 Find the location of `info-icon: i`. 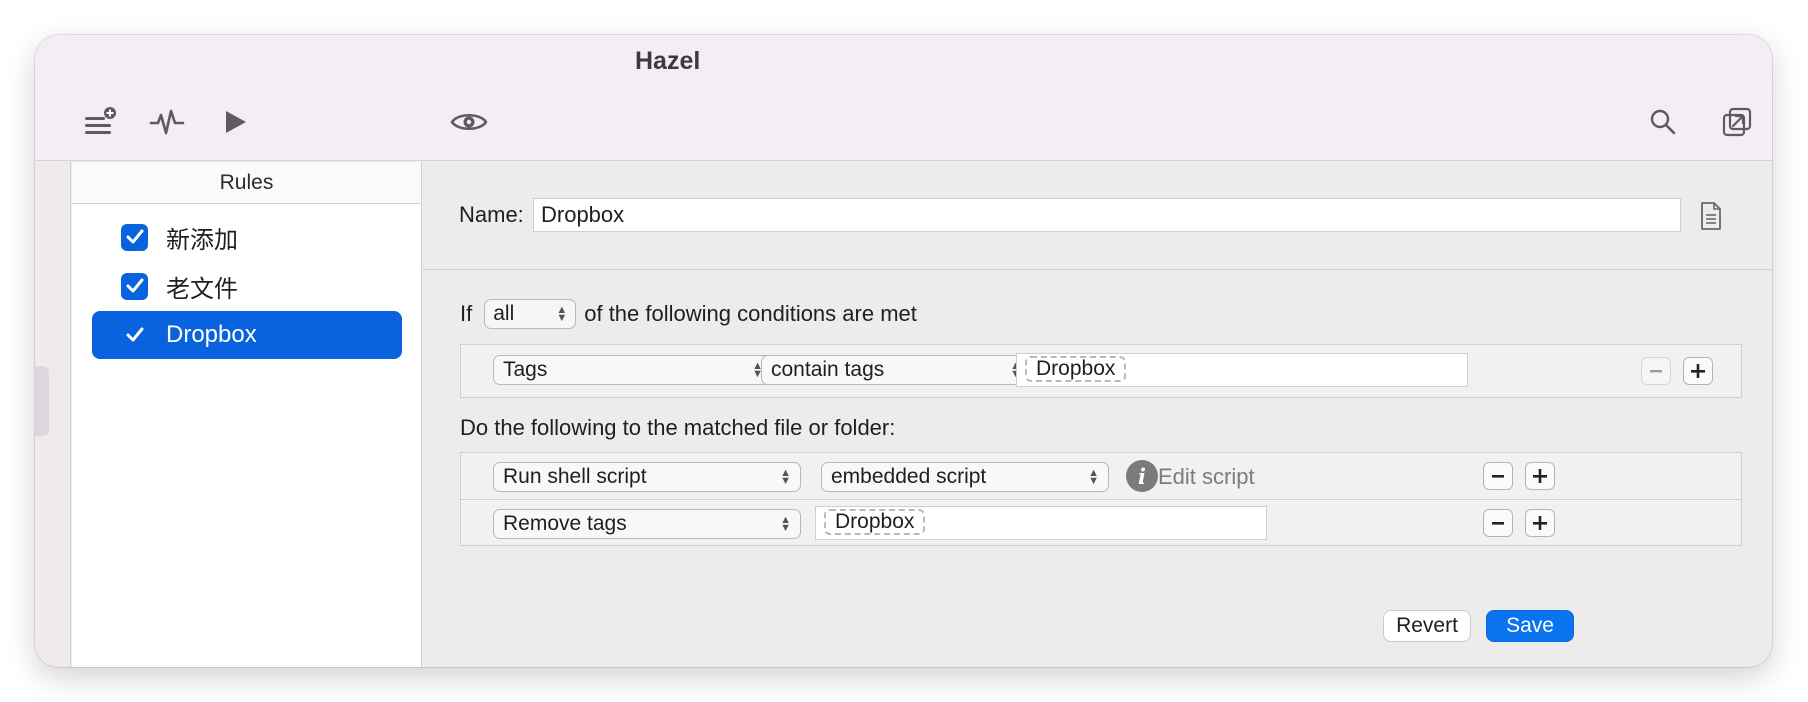

info-icon: i is located at coordinates (1142, 476).